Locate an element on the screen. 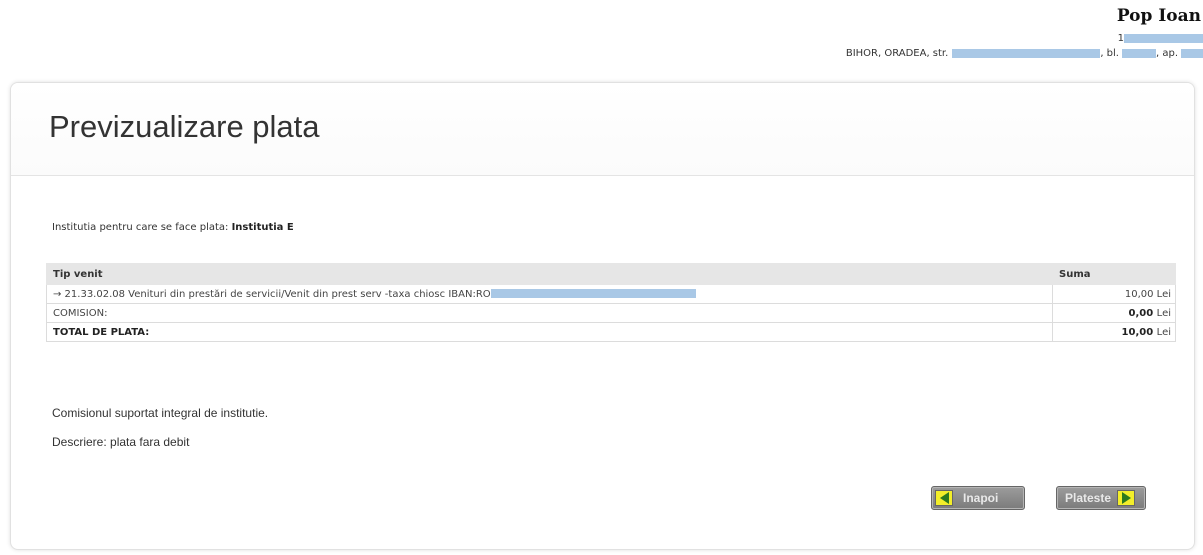 The width and height of the screenshot is (1203, 555). user-address: BIHOR, ORADEA, str. , bl. , ap. is located at coordinates (1024, 53).